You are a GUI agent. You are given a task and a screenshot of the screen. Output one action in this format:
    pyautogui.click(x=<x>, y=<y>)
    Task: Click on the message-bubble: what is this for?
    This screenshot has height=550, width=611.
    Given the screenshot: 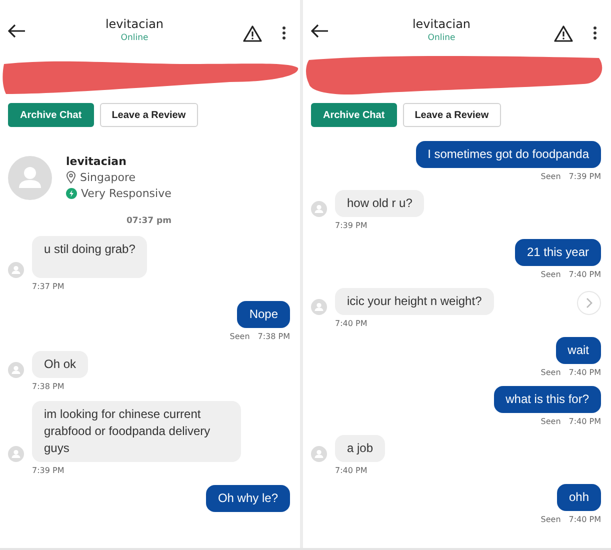 What is the action you would take?
    pyautogui.click(x=547, y=399)
    